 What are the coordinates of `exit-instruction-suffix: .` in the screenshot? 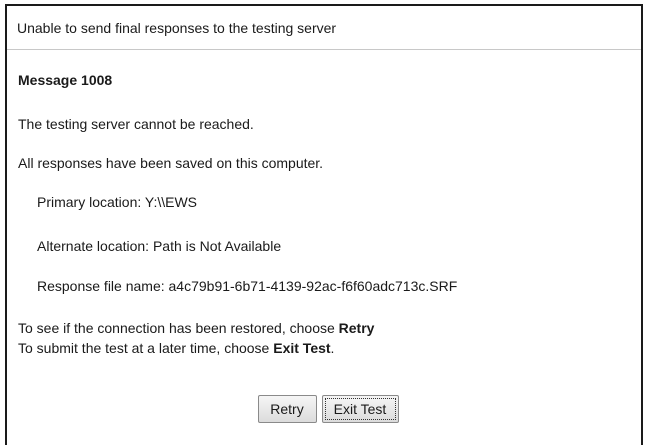 It's located at (332, 348).